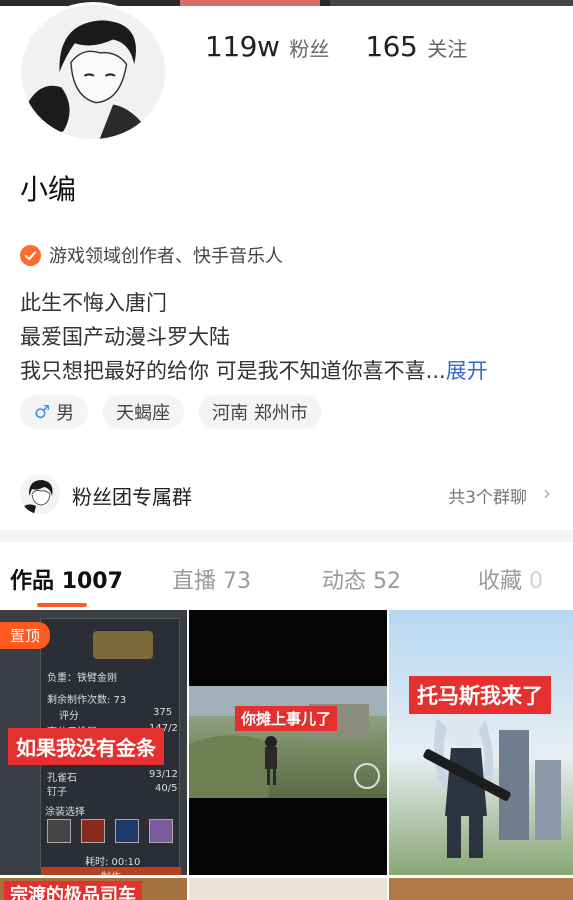 This screenshot has height=900, width=573. I want to click on cover-text: 评分, so click(69, 716).